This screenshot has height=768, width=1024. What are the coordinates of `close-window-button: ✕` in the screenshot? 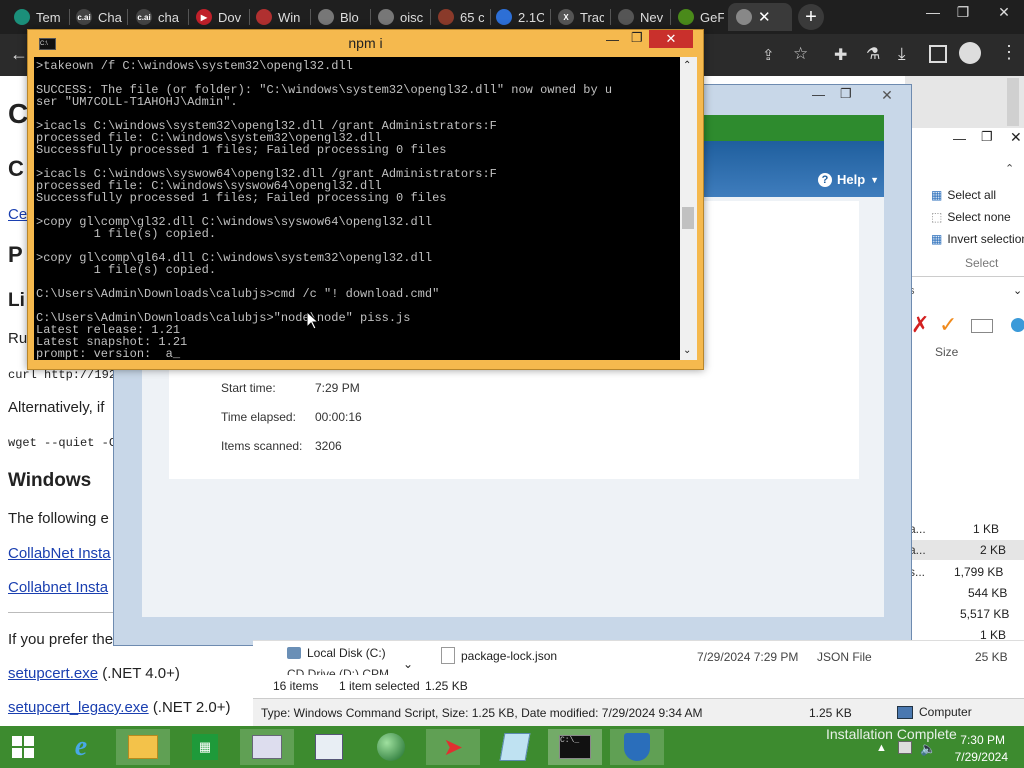 It's located at (1004, 12).